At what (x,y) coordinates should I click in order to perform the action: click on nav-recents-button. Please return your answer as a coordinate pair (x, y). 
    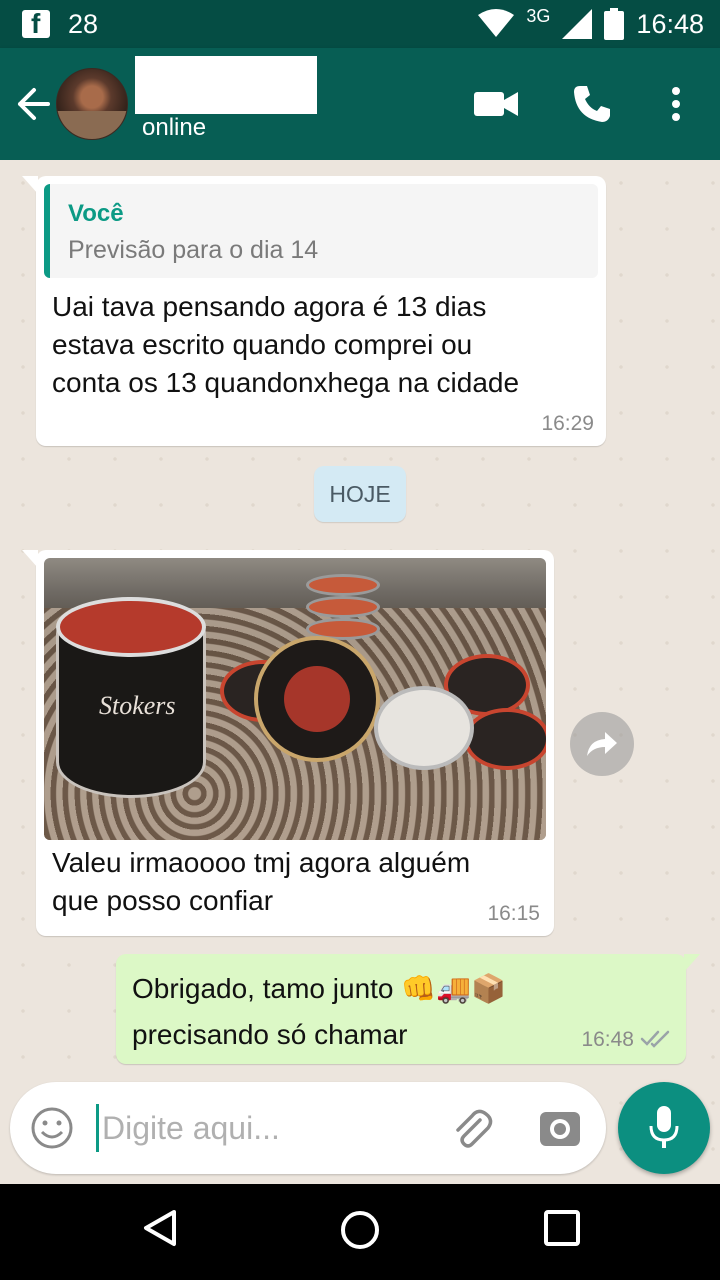
    Looking at the image, I should click on (566, 1232).